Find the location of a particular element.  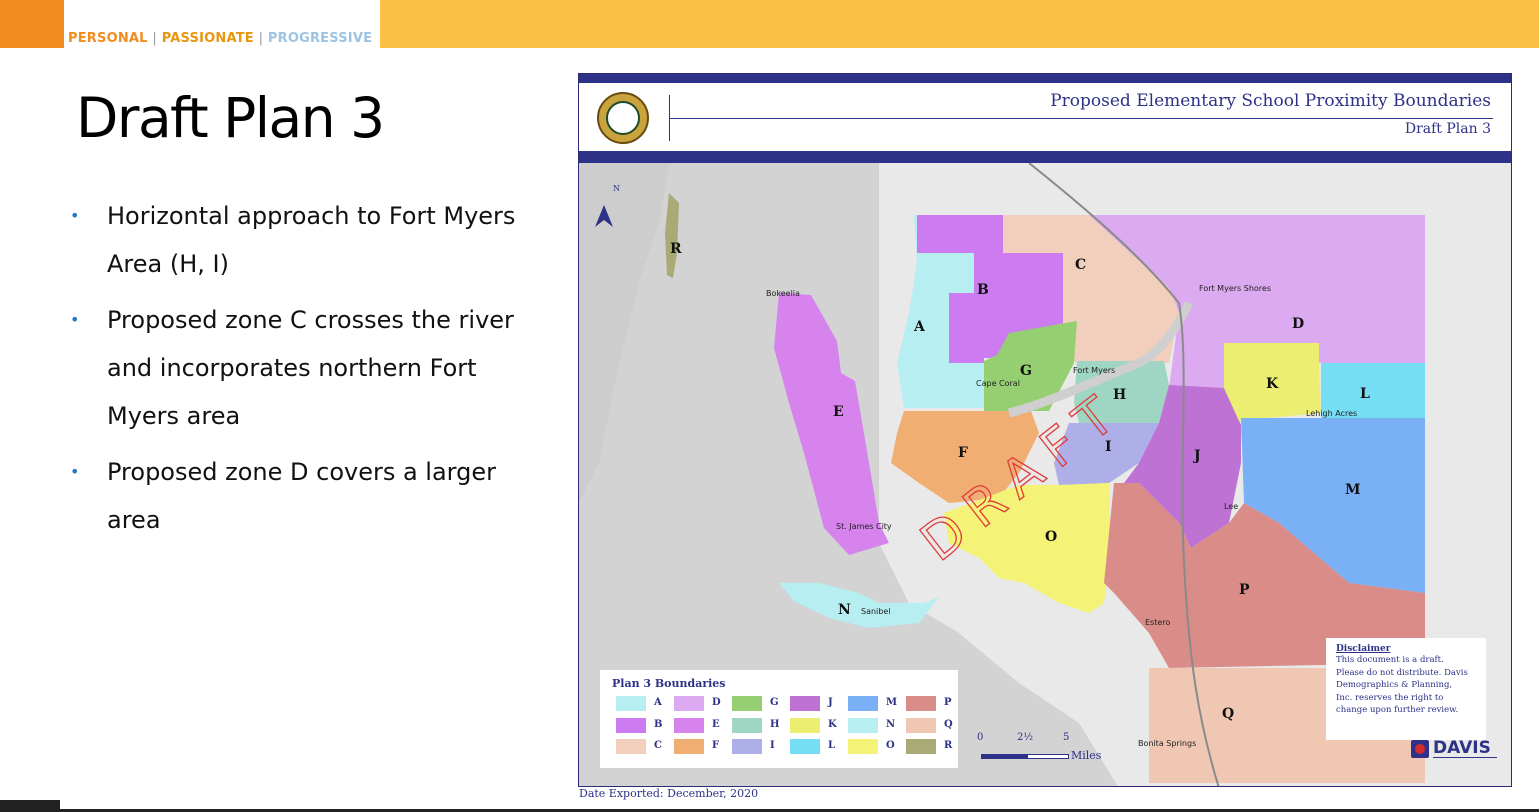

map-top-band is located at coordinates (1045, 78).